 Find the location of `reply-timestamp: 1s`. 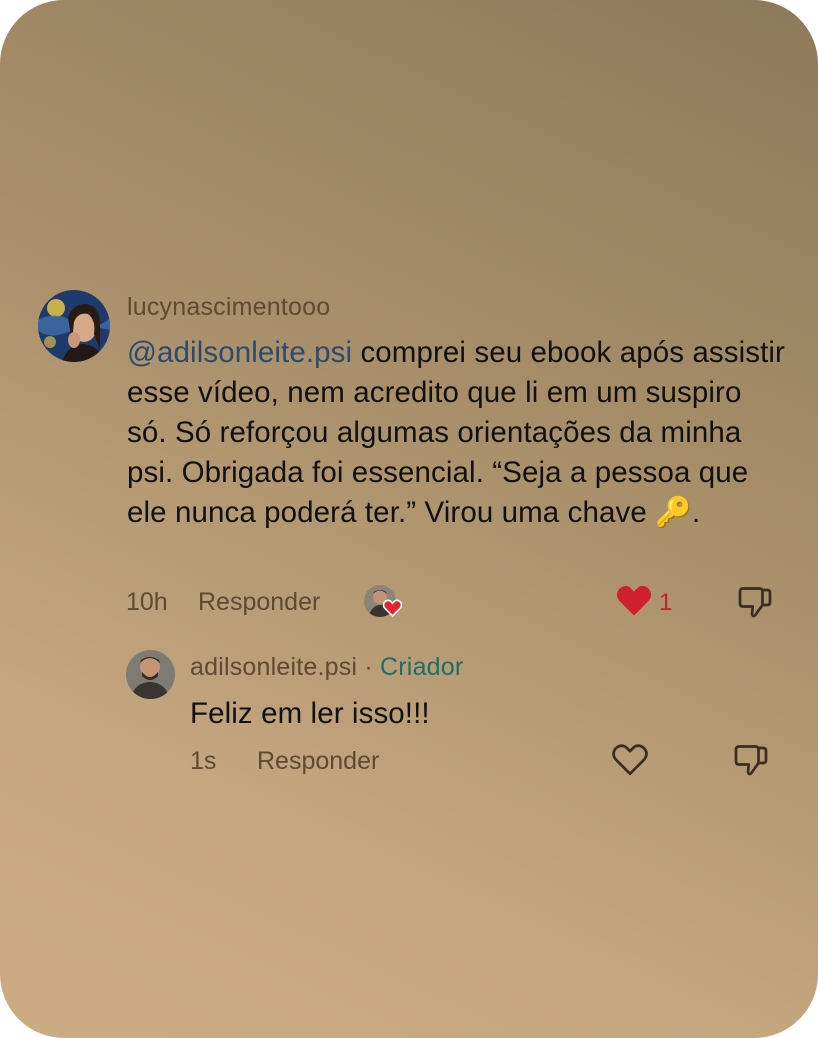

reply-timestamp: 1s is located at coordinates (203, 761).